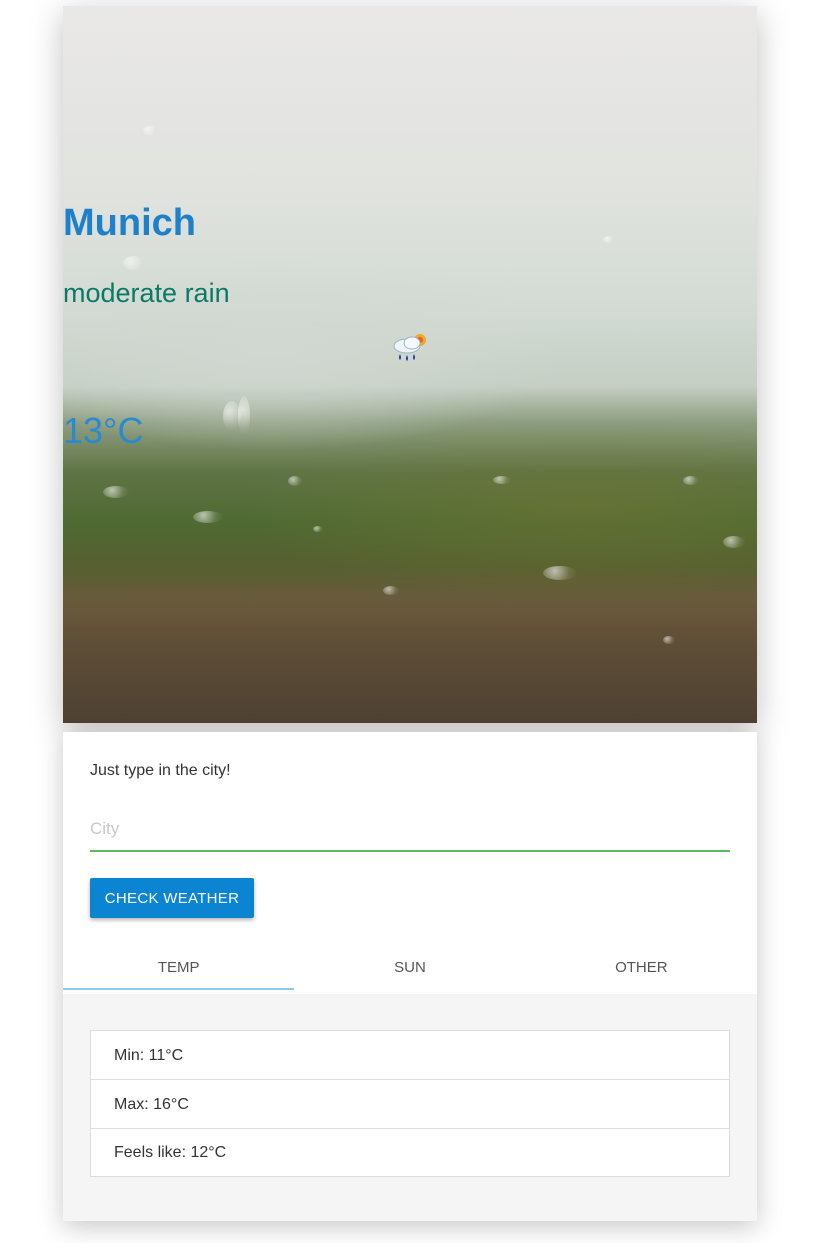  What do you see at coordinates (170, 1152) in the screenshot?
I see `list-item-feels-like: Feels like: 12°C` at bounding box center [170, 1152].